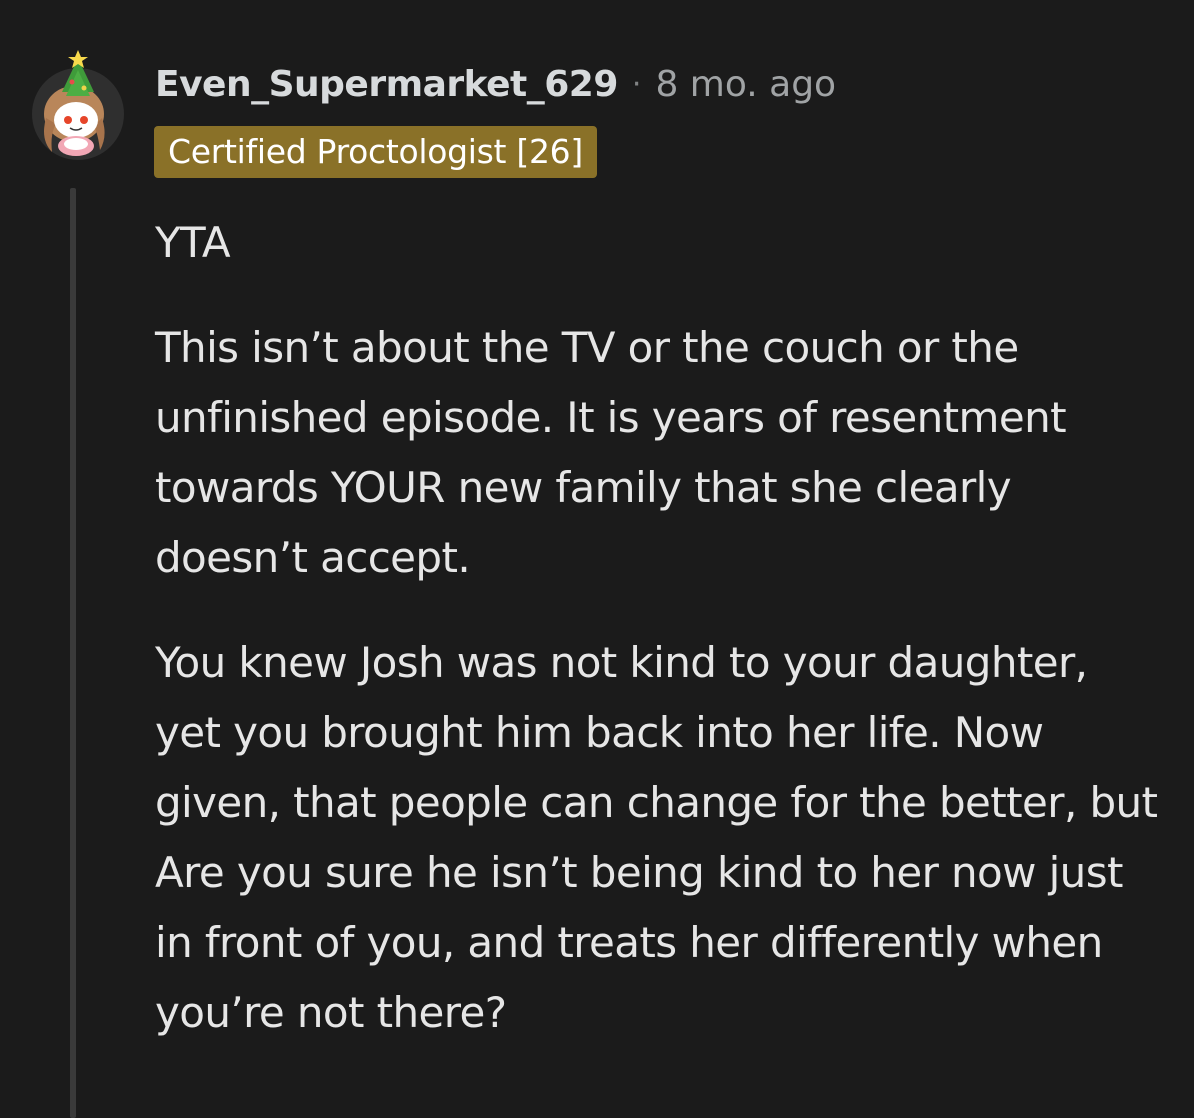 The width and height of the screenshot is (1194, 1118). I want to click on user-flair-badge: Certified Proctologist [26], so click(375, 152).